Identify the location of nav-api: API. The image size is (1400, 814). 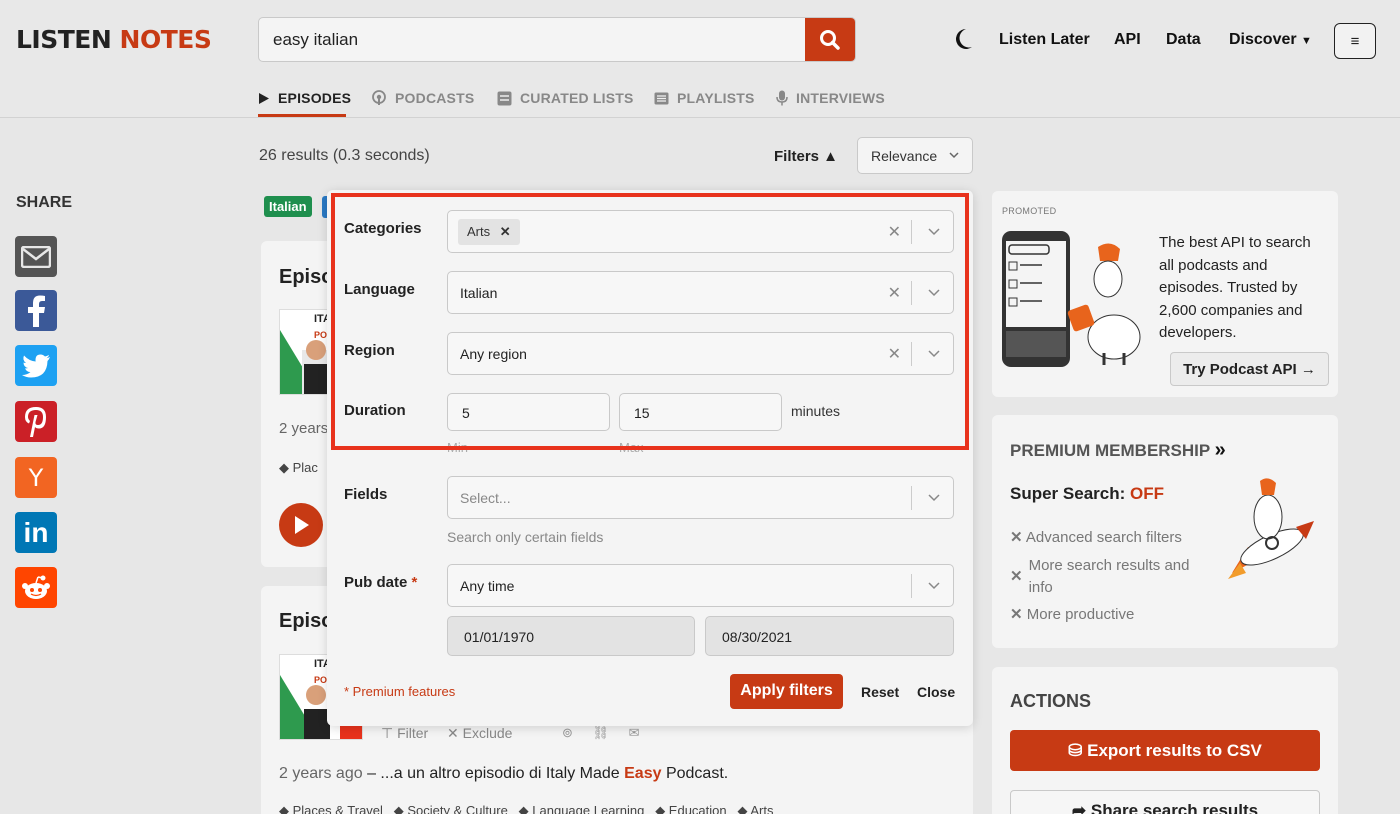
(1127, 40).